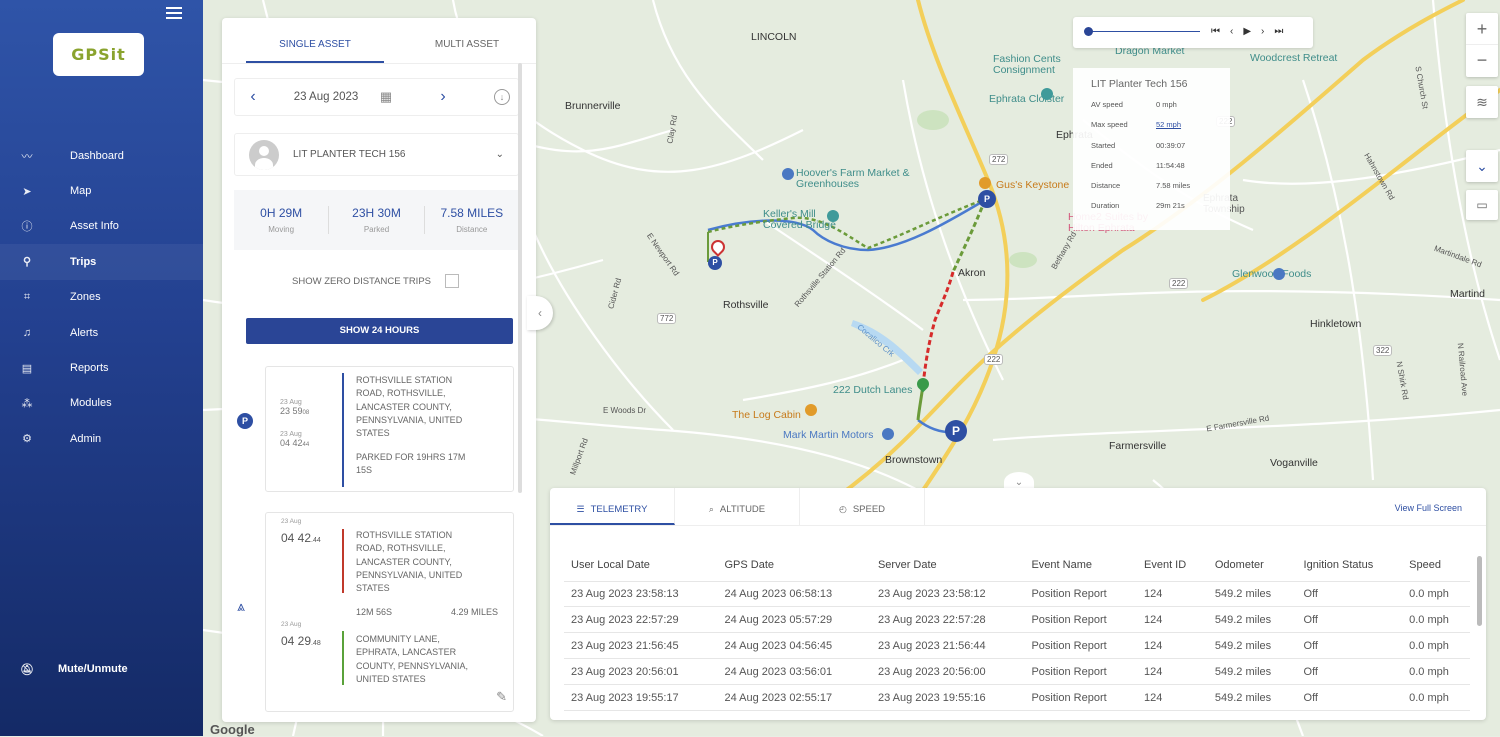 The height and width of the screenshot is (737, 1500). What do you see at coordinates (1080, 697) in the screenshot?
I see `table-cell: Position Report` at bounding box center [1080, 697].